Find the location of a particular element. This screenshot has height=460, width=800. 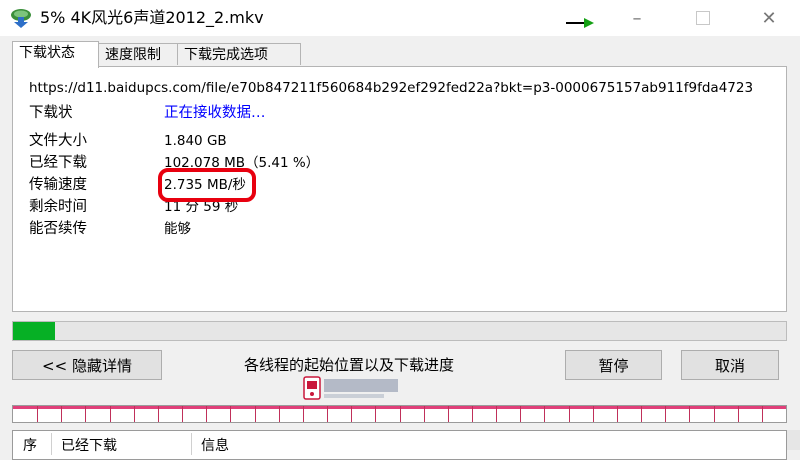

resume-value: 能够 is located at coordinates (177, 229).